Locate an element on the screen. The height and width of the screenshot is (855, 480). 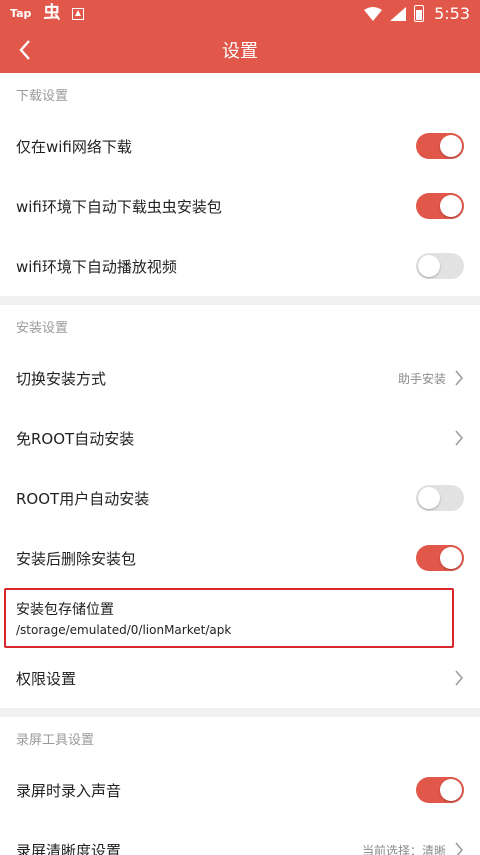
setting-root-auto-install: ROOT用户自动安装 is located at coordinates (240, 498).